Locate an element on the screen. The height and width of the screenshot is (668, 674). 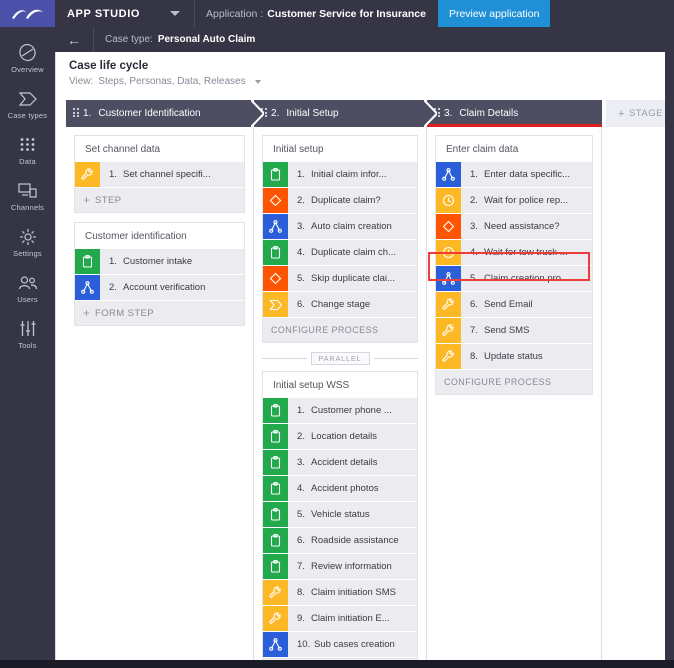
add-stage-button: + STAGE is located at coordinates (640, 113).